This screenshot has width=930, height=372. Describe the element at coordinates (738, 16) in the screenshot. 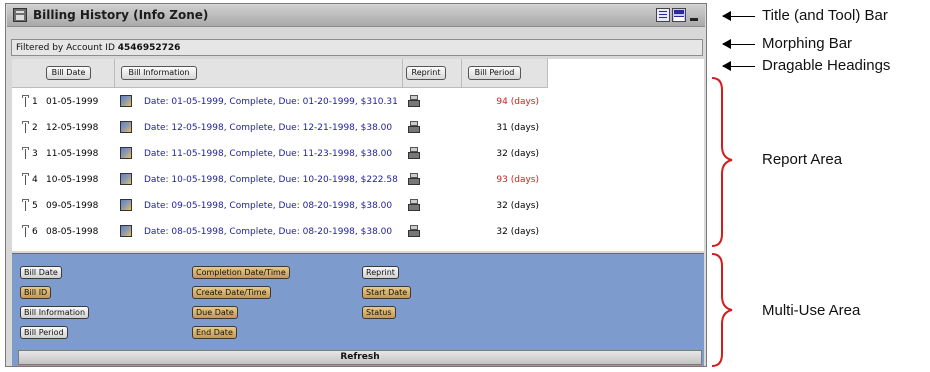

I see `title-bar-arrow` at that location.